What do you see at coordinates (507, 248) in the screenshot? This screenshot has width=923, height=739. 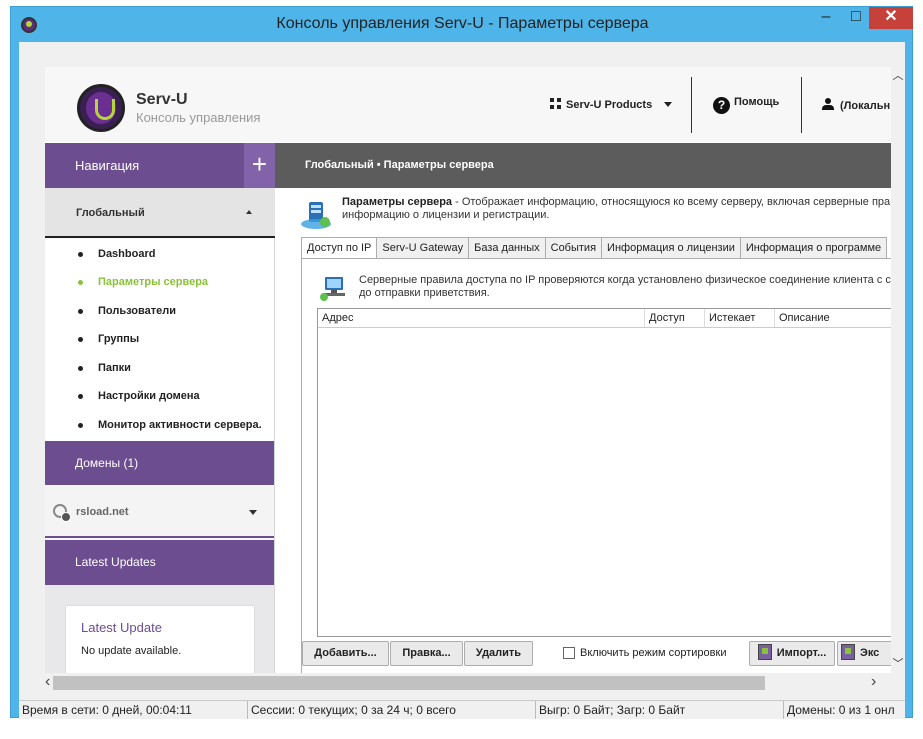 I see `tab-database: База данных` at bounding box center [507, 248].